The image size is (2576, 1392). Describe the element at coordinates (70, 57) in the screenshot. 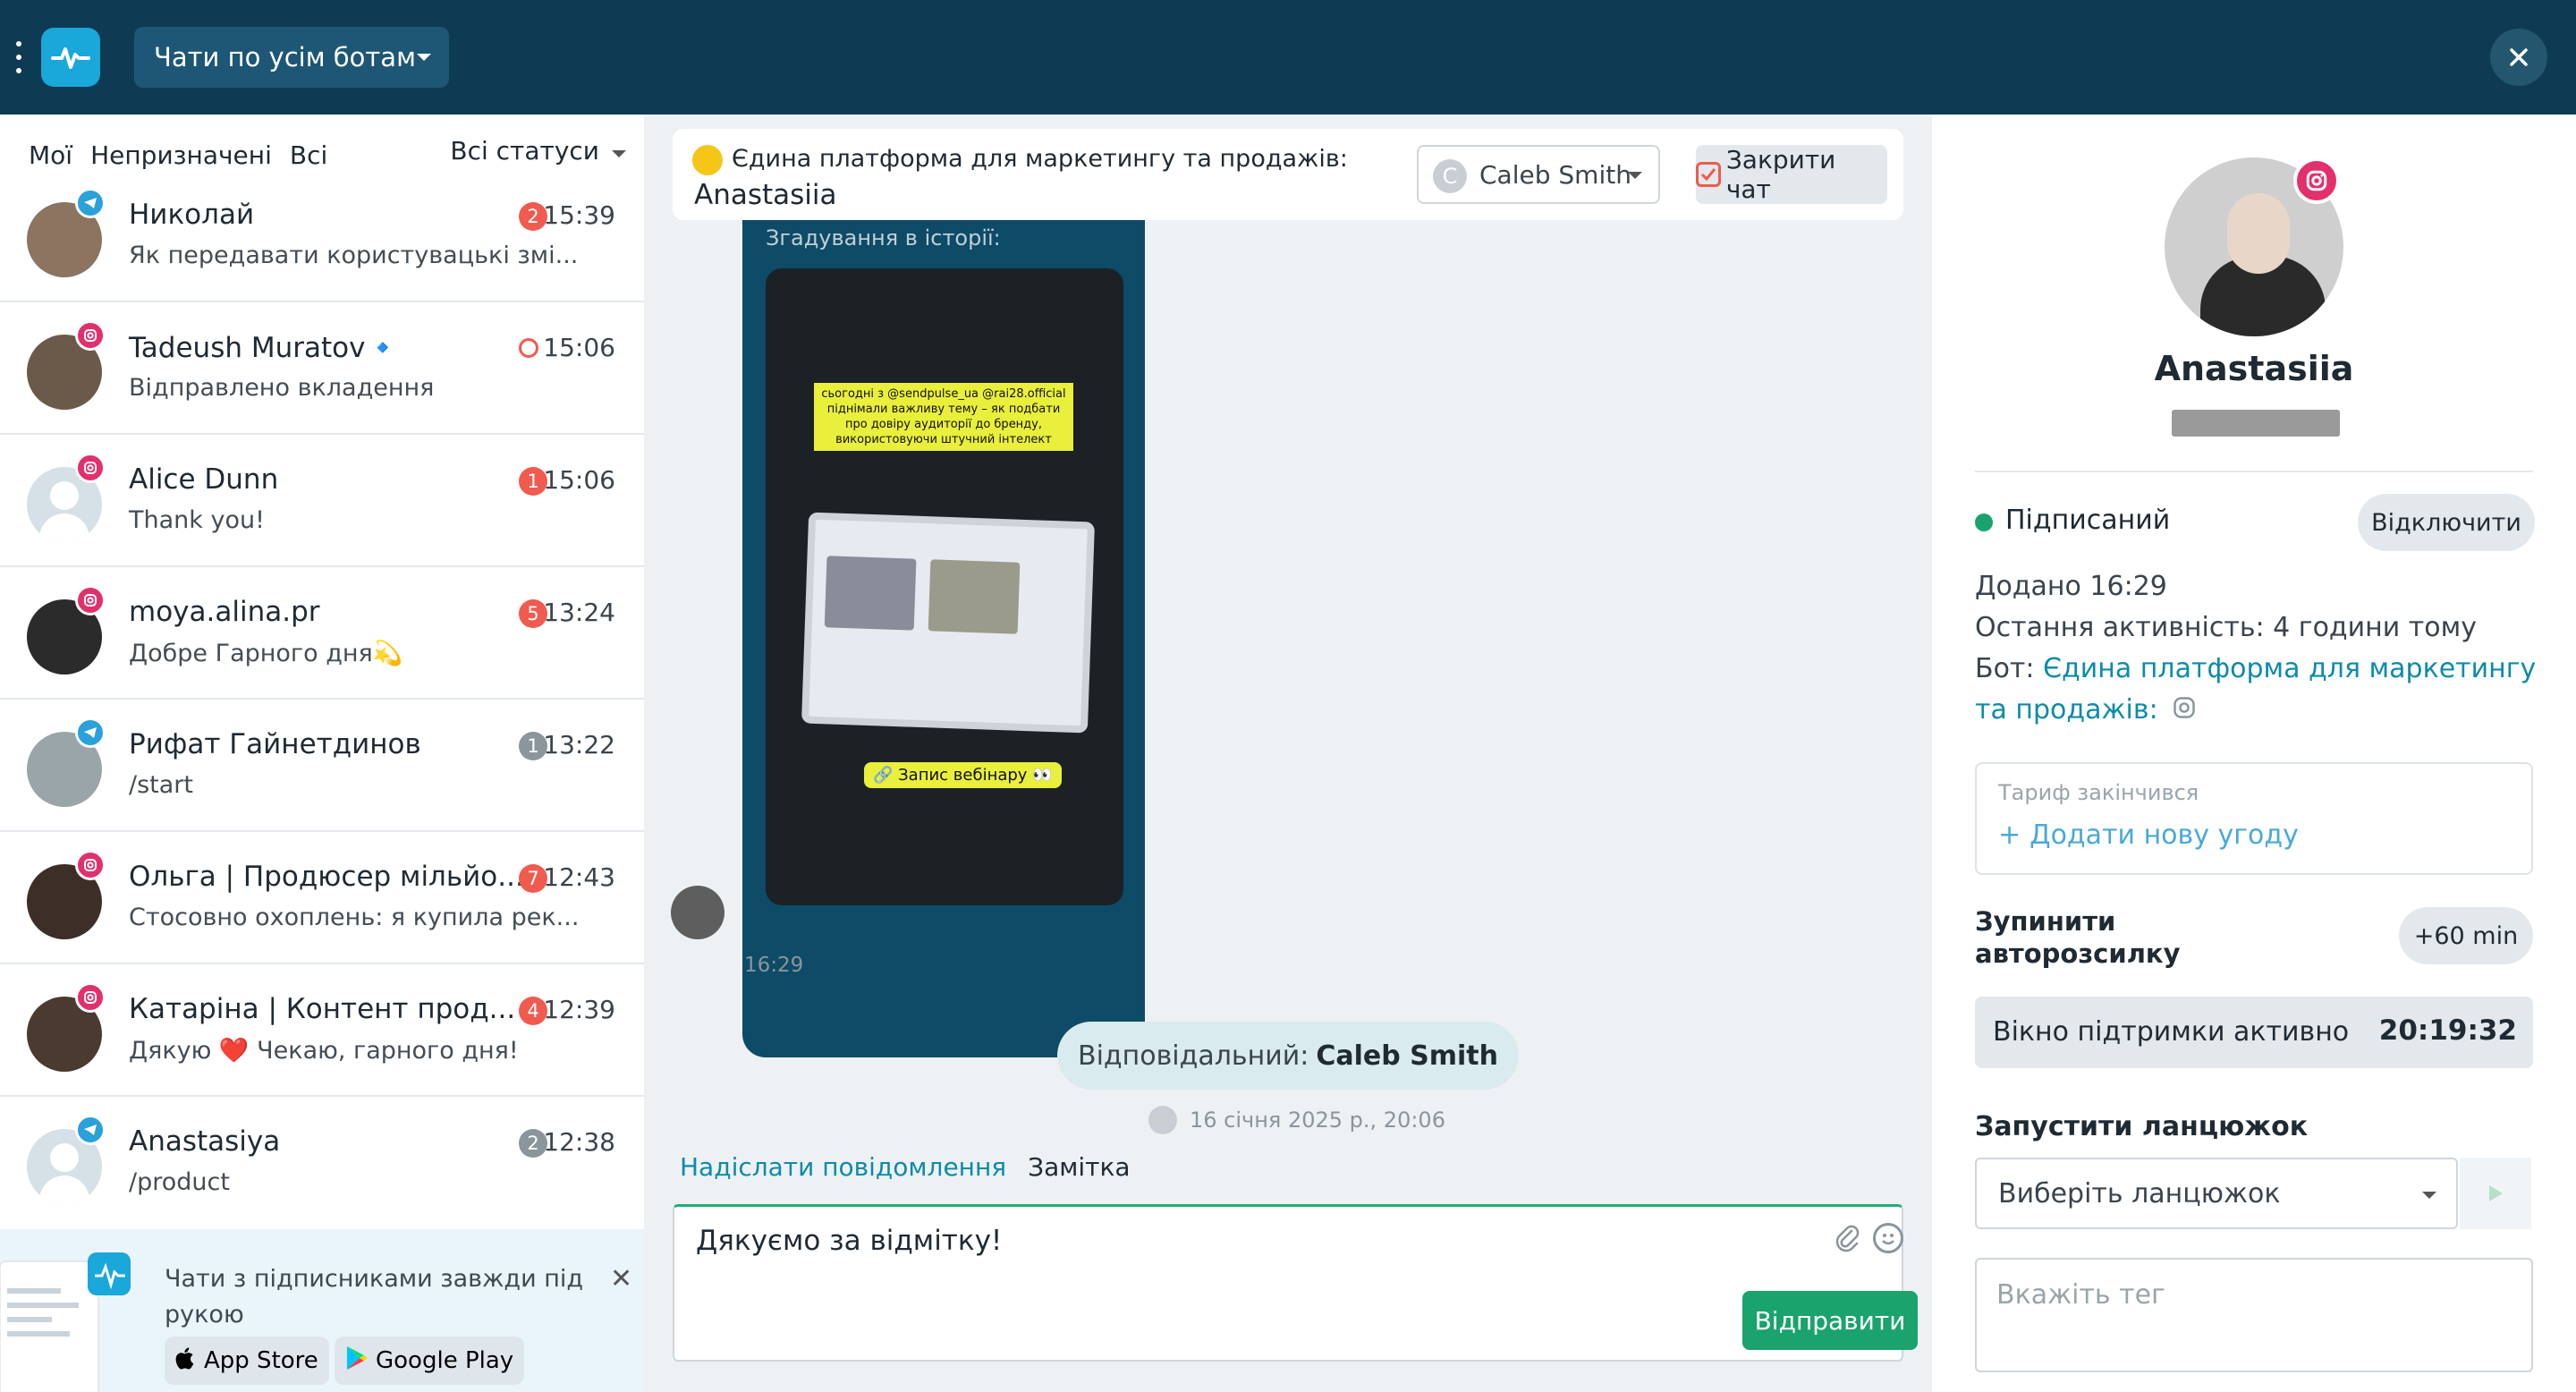

I see `app-logo-icon` at that location.